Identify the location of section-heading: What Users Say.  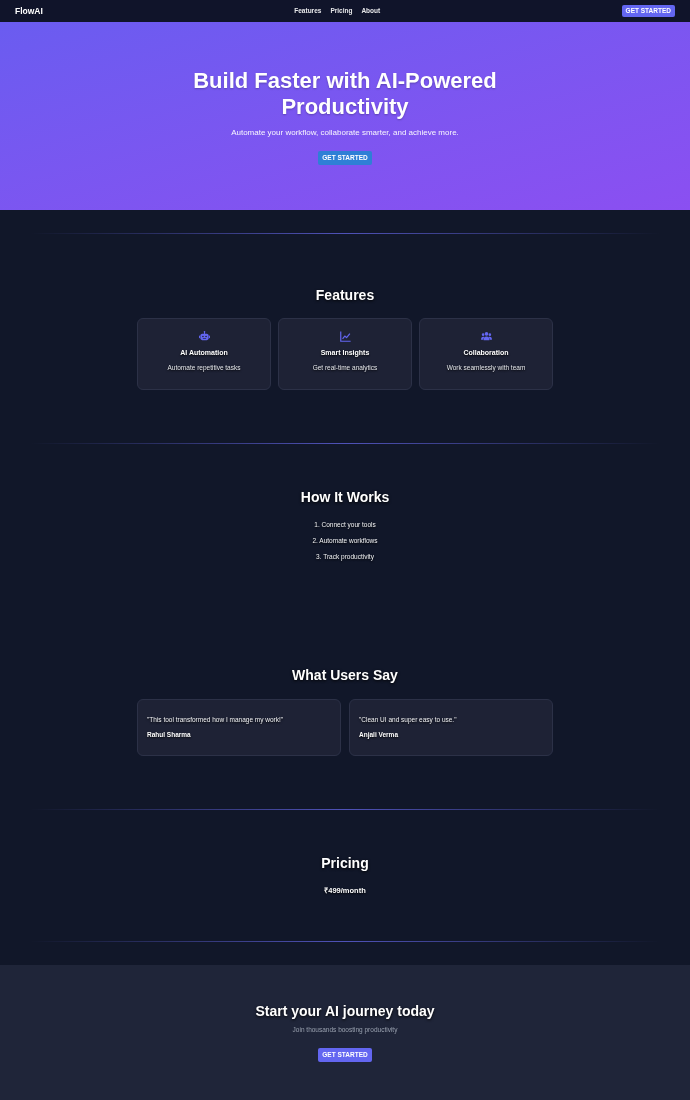
(345, 675).